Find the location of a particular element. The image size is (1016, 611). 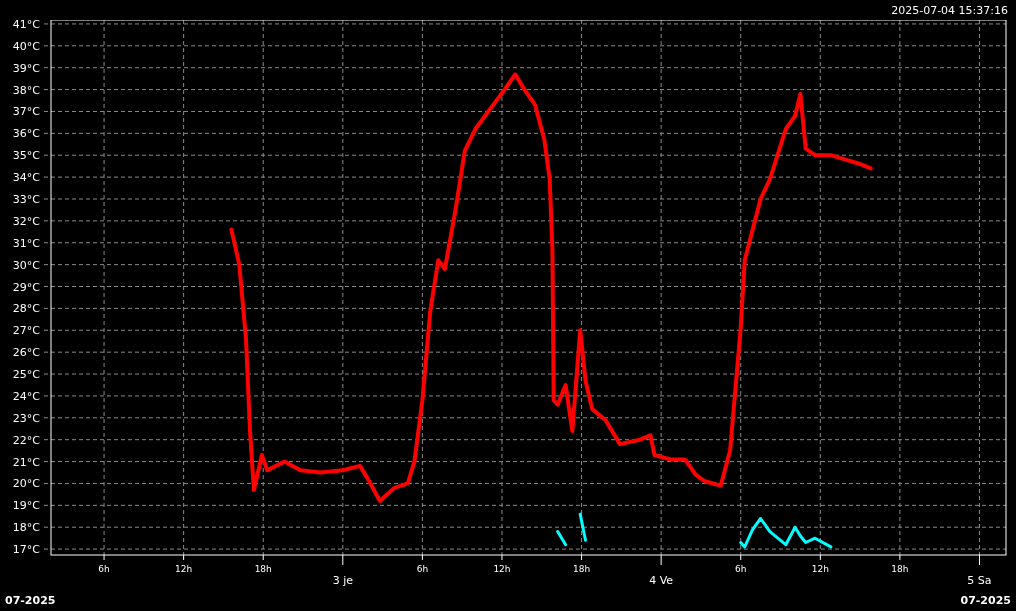

axis-label: 41°C is located at coordinates (26, 25).